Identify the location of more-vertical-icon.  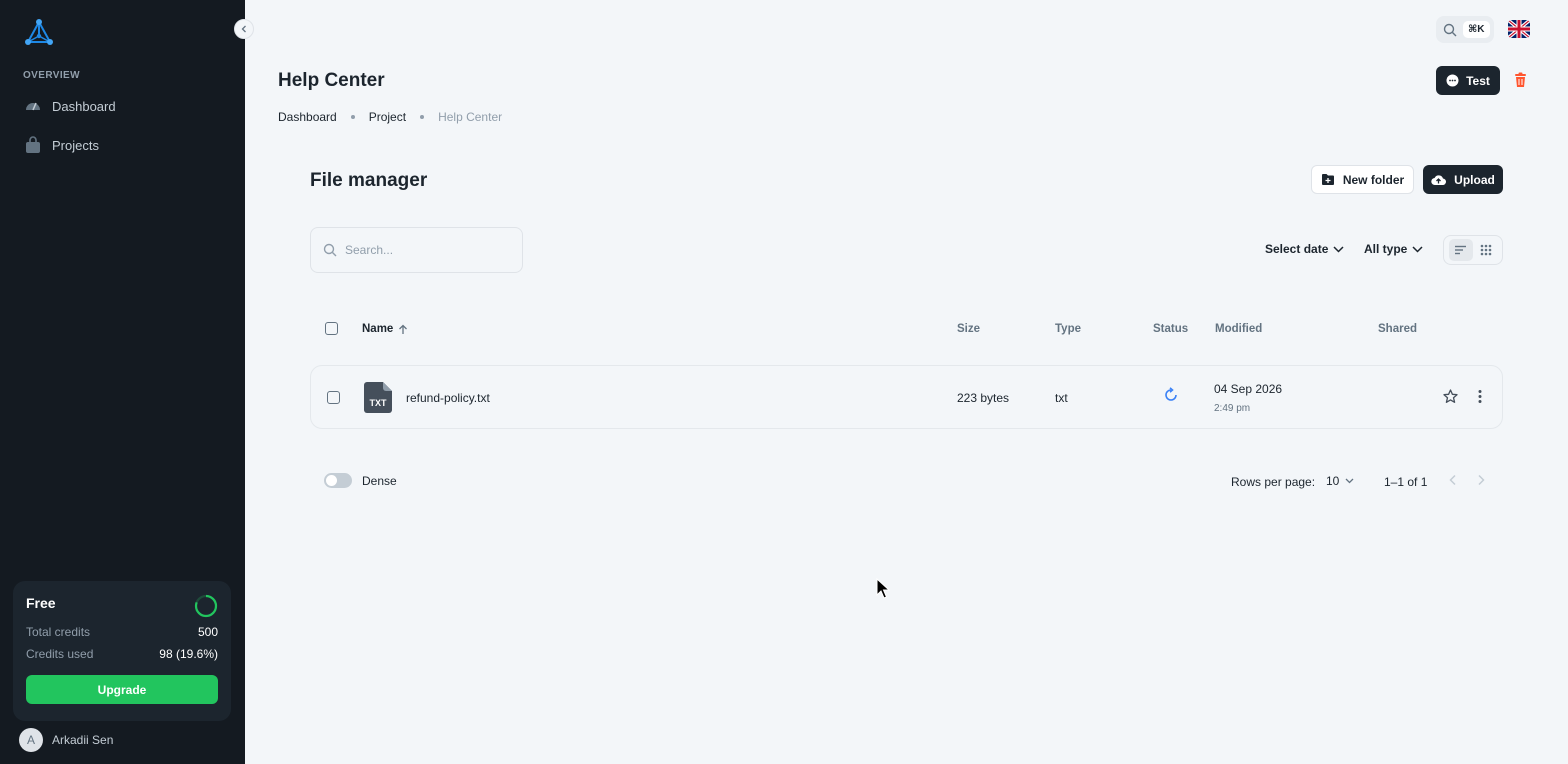
(1480, 396).